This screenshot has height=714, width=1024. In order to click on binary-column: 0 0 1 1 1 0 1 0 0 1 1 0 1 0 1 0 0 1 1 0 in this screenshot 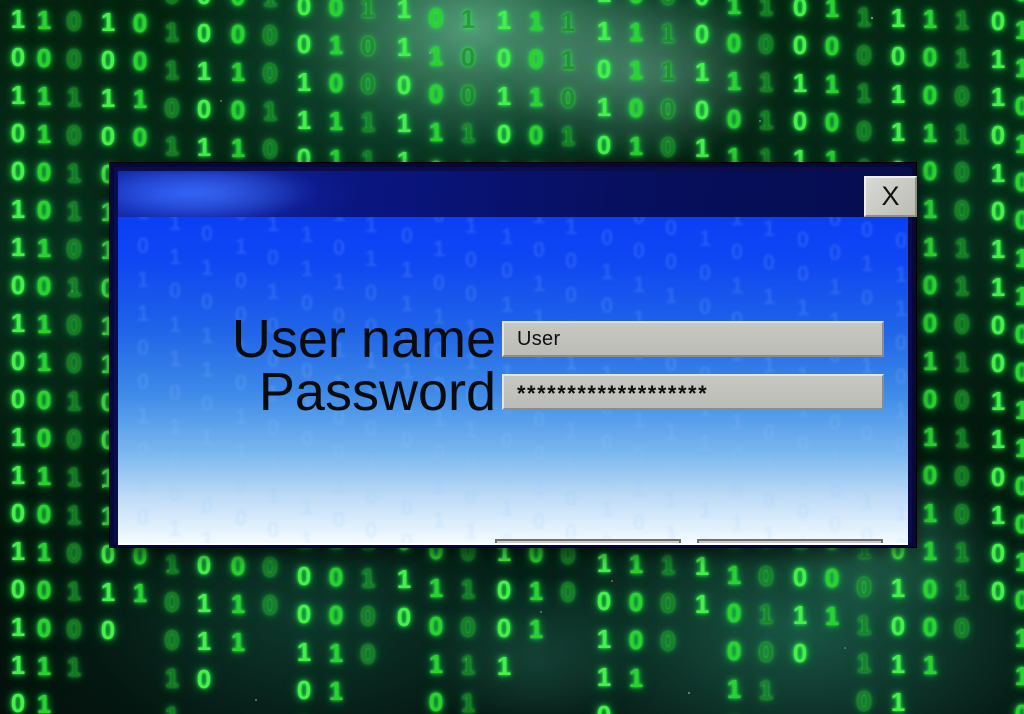, I will do `click(962, 324)`.